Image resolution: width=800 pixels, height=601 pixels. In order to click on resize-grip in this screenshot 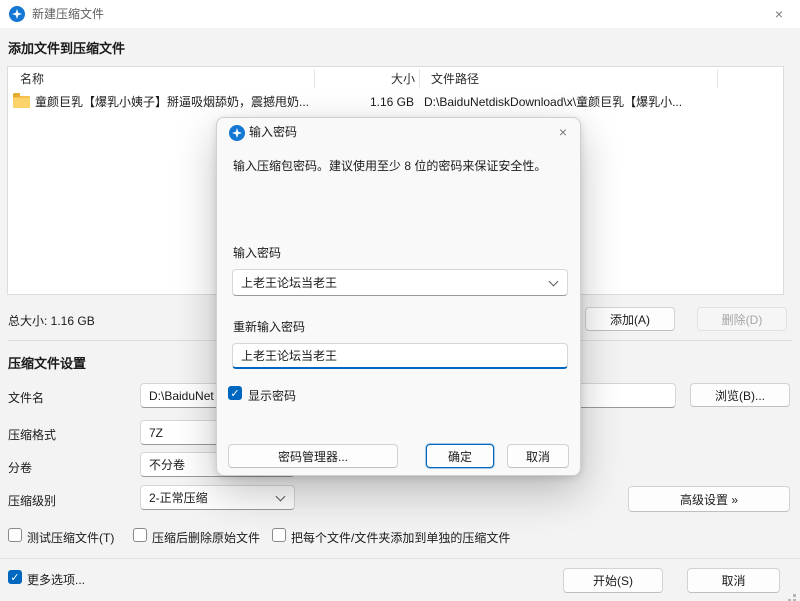, I will do `click(794, 595)`.